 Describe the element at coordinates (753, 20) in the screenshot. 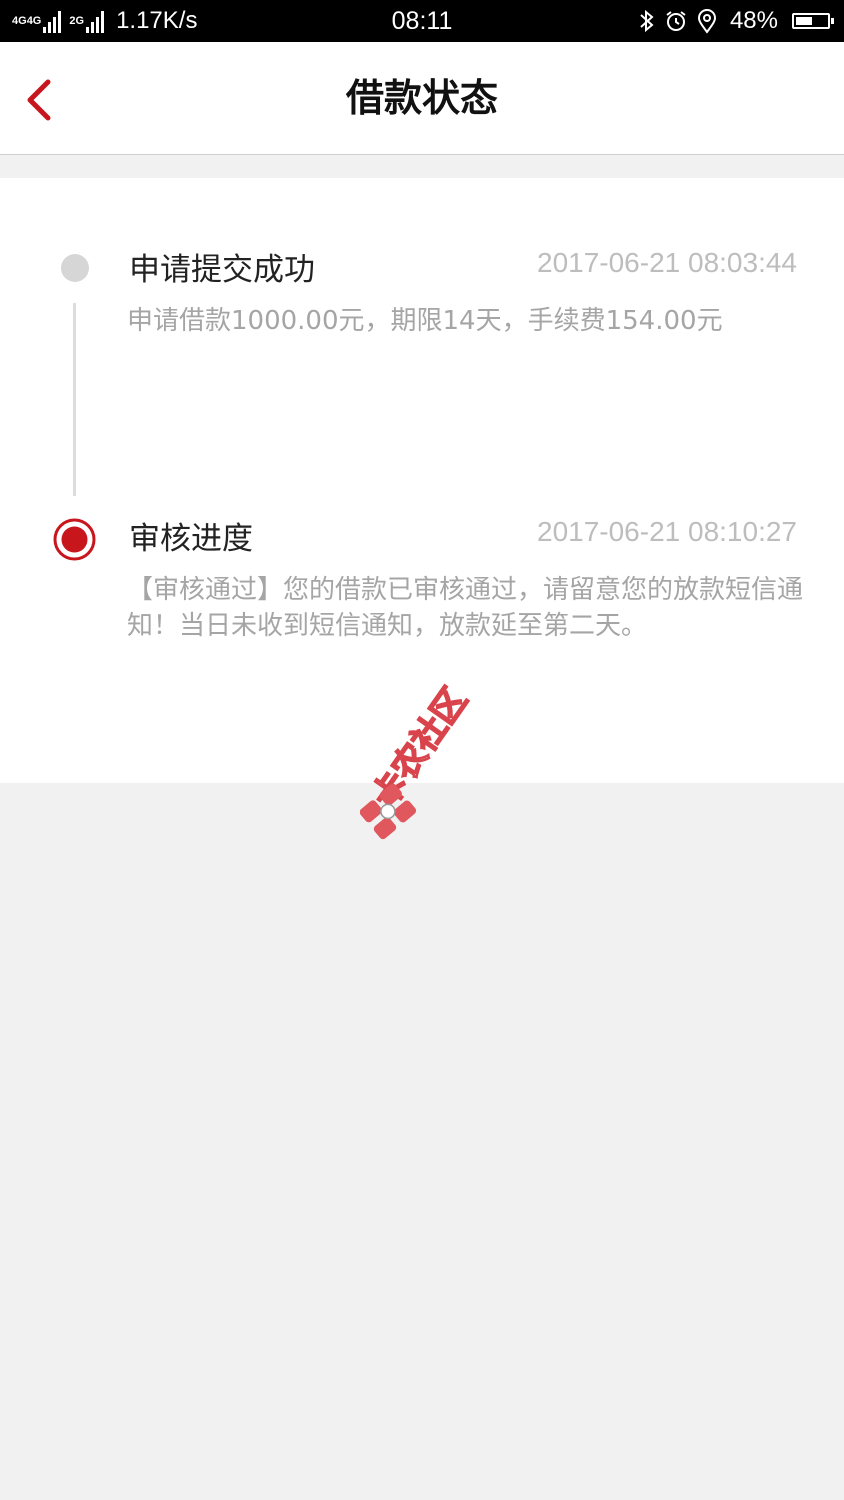

I see `battery-percent: 48%` at that location.